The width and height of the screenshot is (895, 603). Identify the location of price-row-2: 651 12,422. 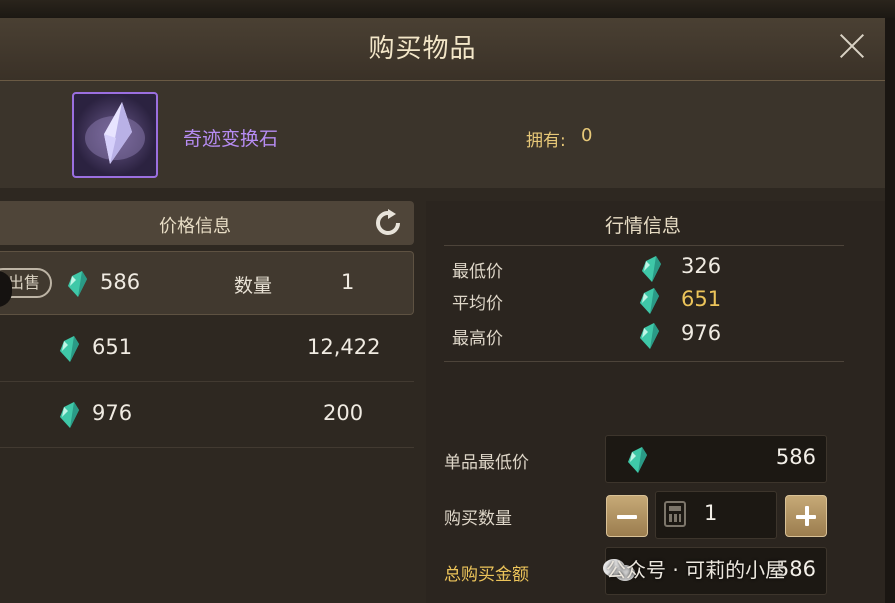
(207, 349).